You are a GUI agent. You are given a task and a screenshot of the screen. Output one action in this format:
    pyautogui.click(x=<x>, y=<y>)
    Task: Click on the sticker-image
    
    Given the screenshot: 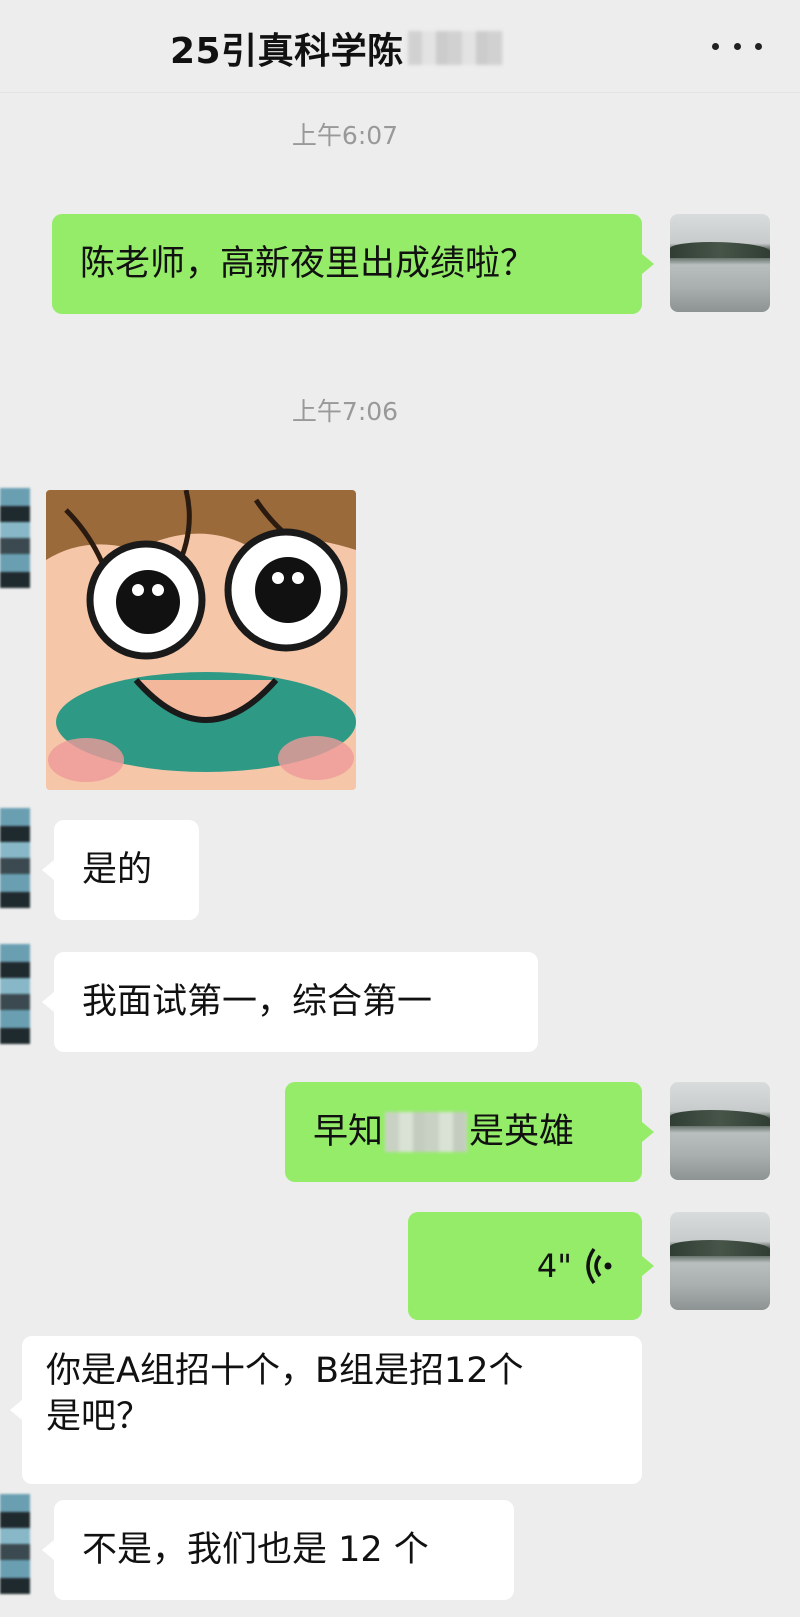 What is the action you would take?
    pyautogui.click(x=201, y=640)
    